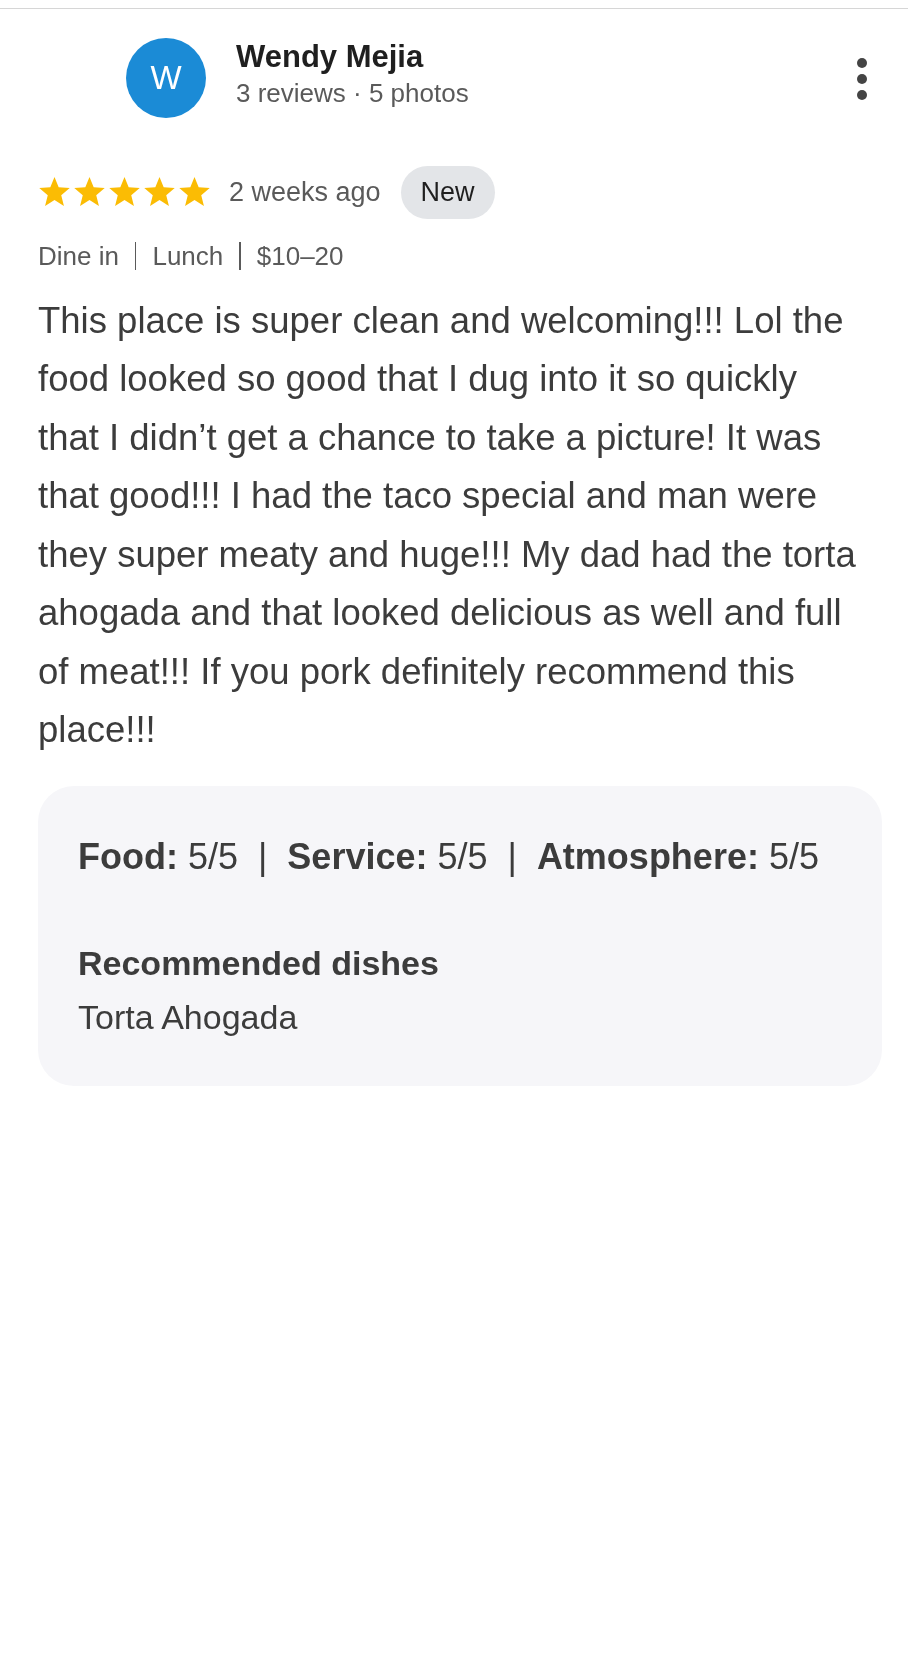 The width and height of the screenshot is (908, 1665). Describe the element at coordinates (305, 192) in the screenshot. I see `review-time: 2 weeks ago` at that location.